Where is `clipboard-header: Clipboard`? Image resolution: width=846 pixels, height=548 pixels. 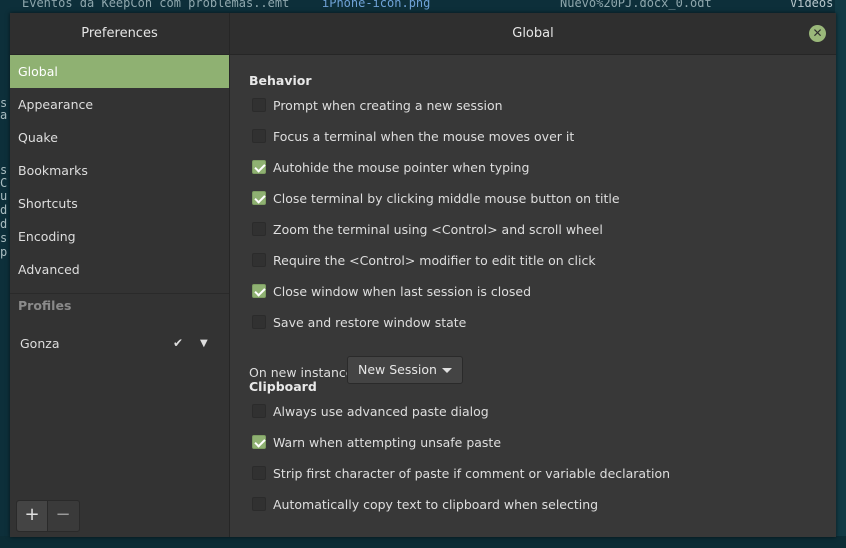 clipboard-header: Clipboard is located at coordinates (283, 386).